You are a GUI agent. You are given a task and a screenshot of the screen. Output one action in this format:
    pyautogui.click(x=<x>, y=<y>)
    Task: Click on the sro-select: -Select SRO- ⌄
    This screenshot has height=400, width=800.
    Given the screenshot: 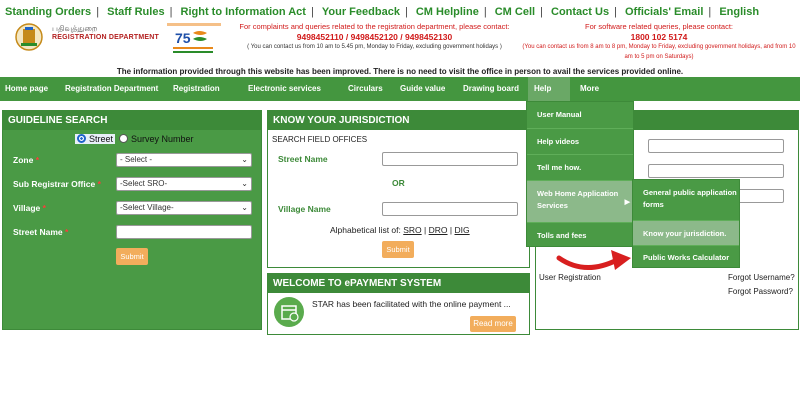 What is the action you would take?
    pyautogui.click(x=184, y=184)
    